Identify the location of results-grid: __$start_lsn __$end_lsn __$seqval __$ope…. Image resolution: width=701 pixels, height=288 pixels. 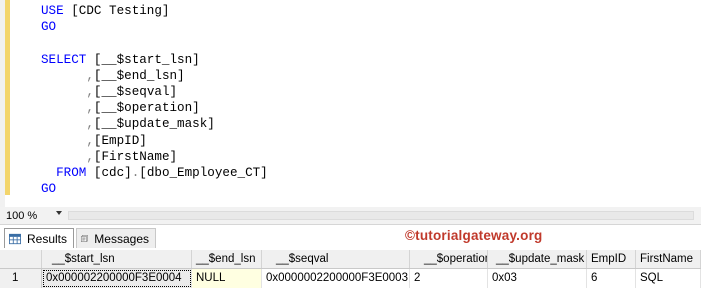
(350, 269).